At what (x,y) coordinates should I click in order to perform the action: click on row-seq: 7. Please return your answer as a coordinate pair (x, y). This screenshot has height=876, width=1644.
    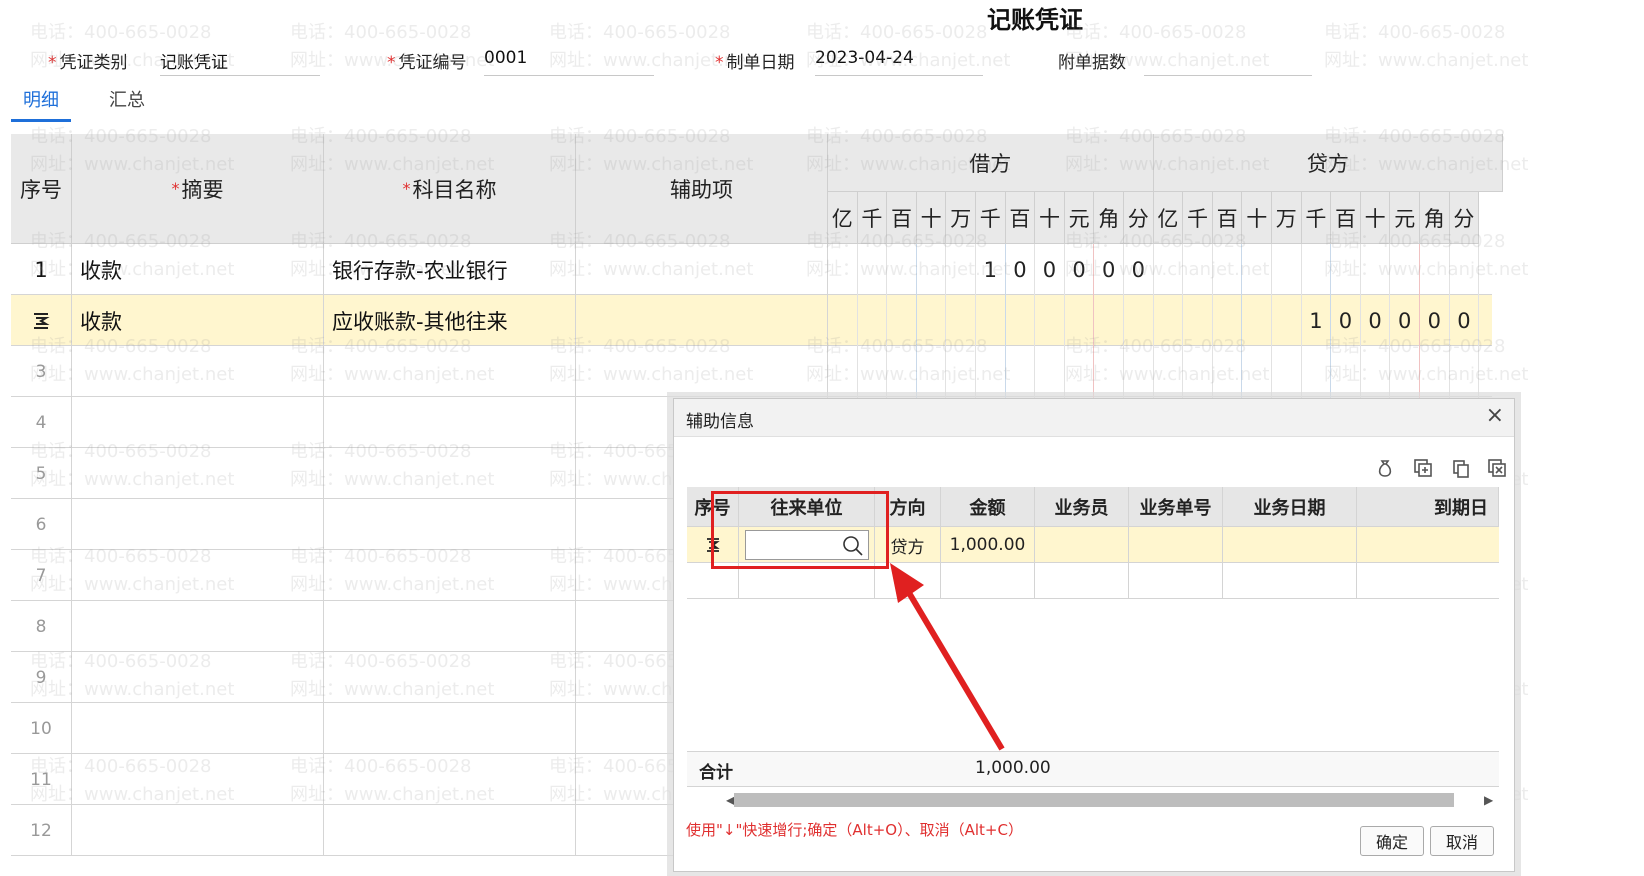
    Looking at the image, I should click on (41, 575).